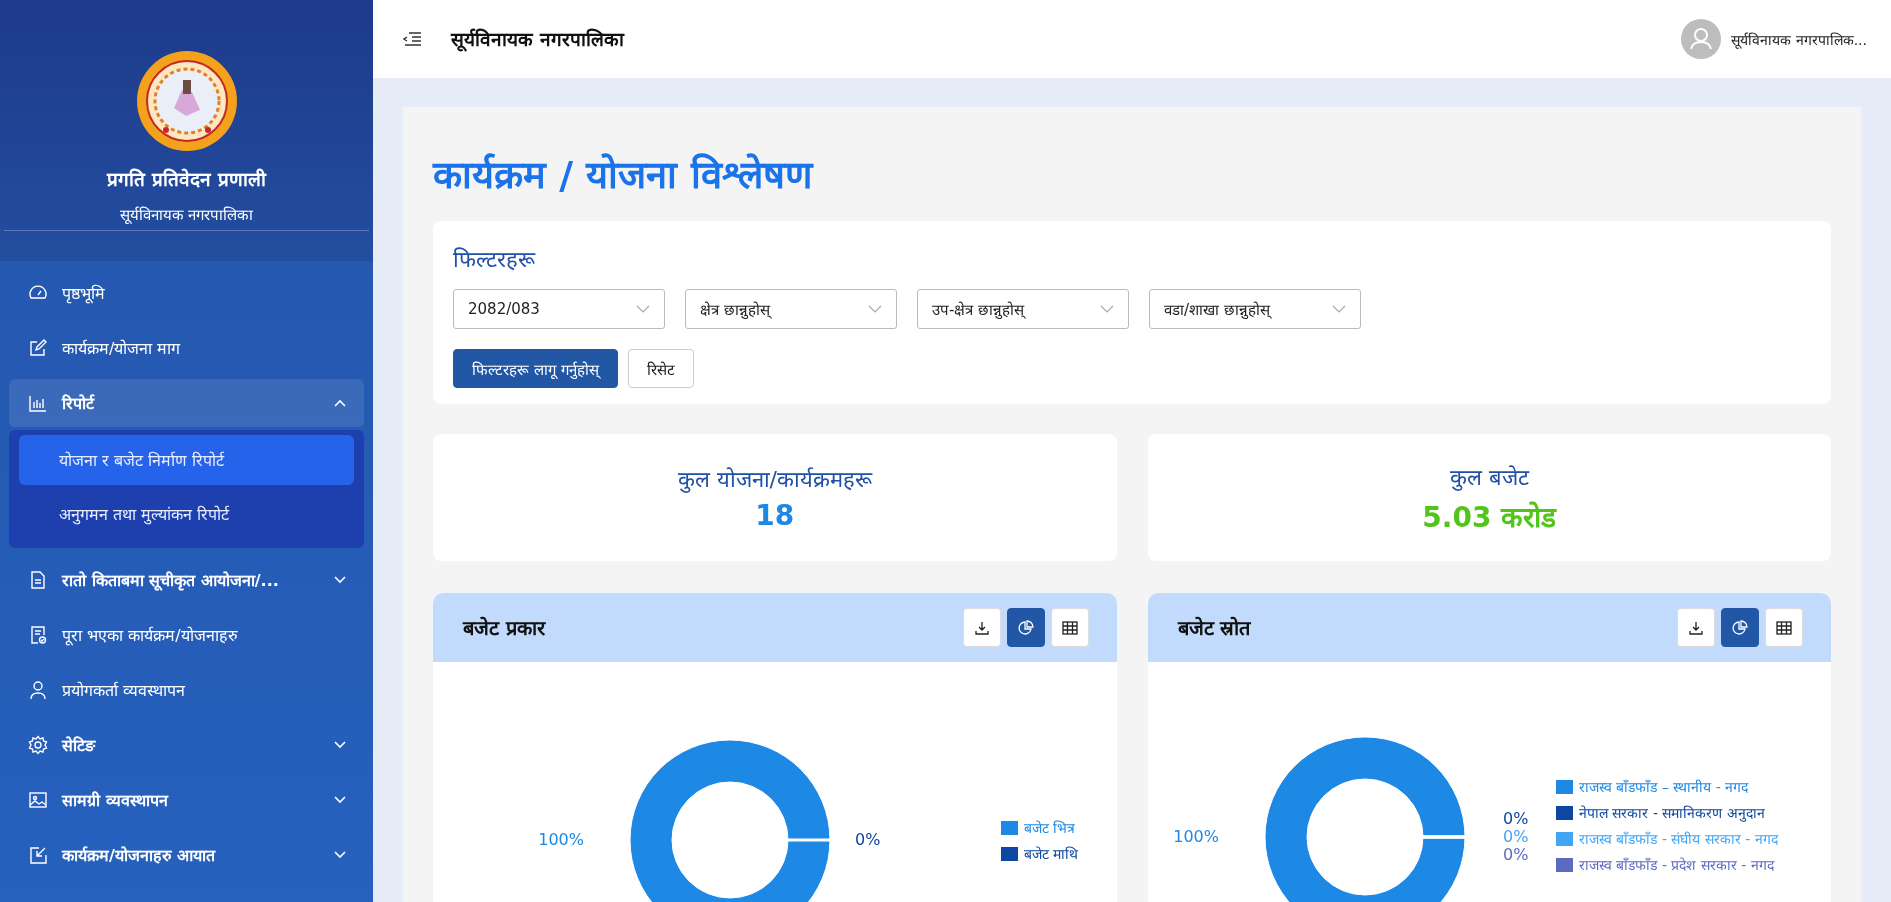 Image resolution: width=1891 pixels, height=902 pixels. I want to click on dropdown-field: क्षेत्र छान्नुहोस्, so click(791, 309).